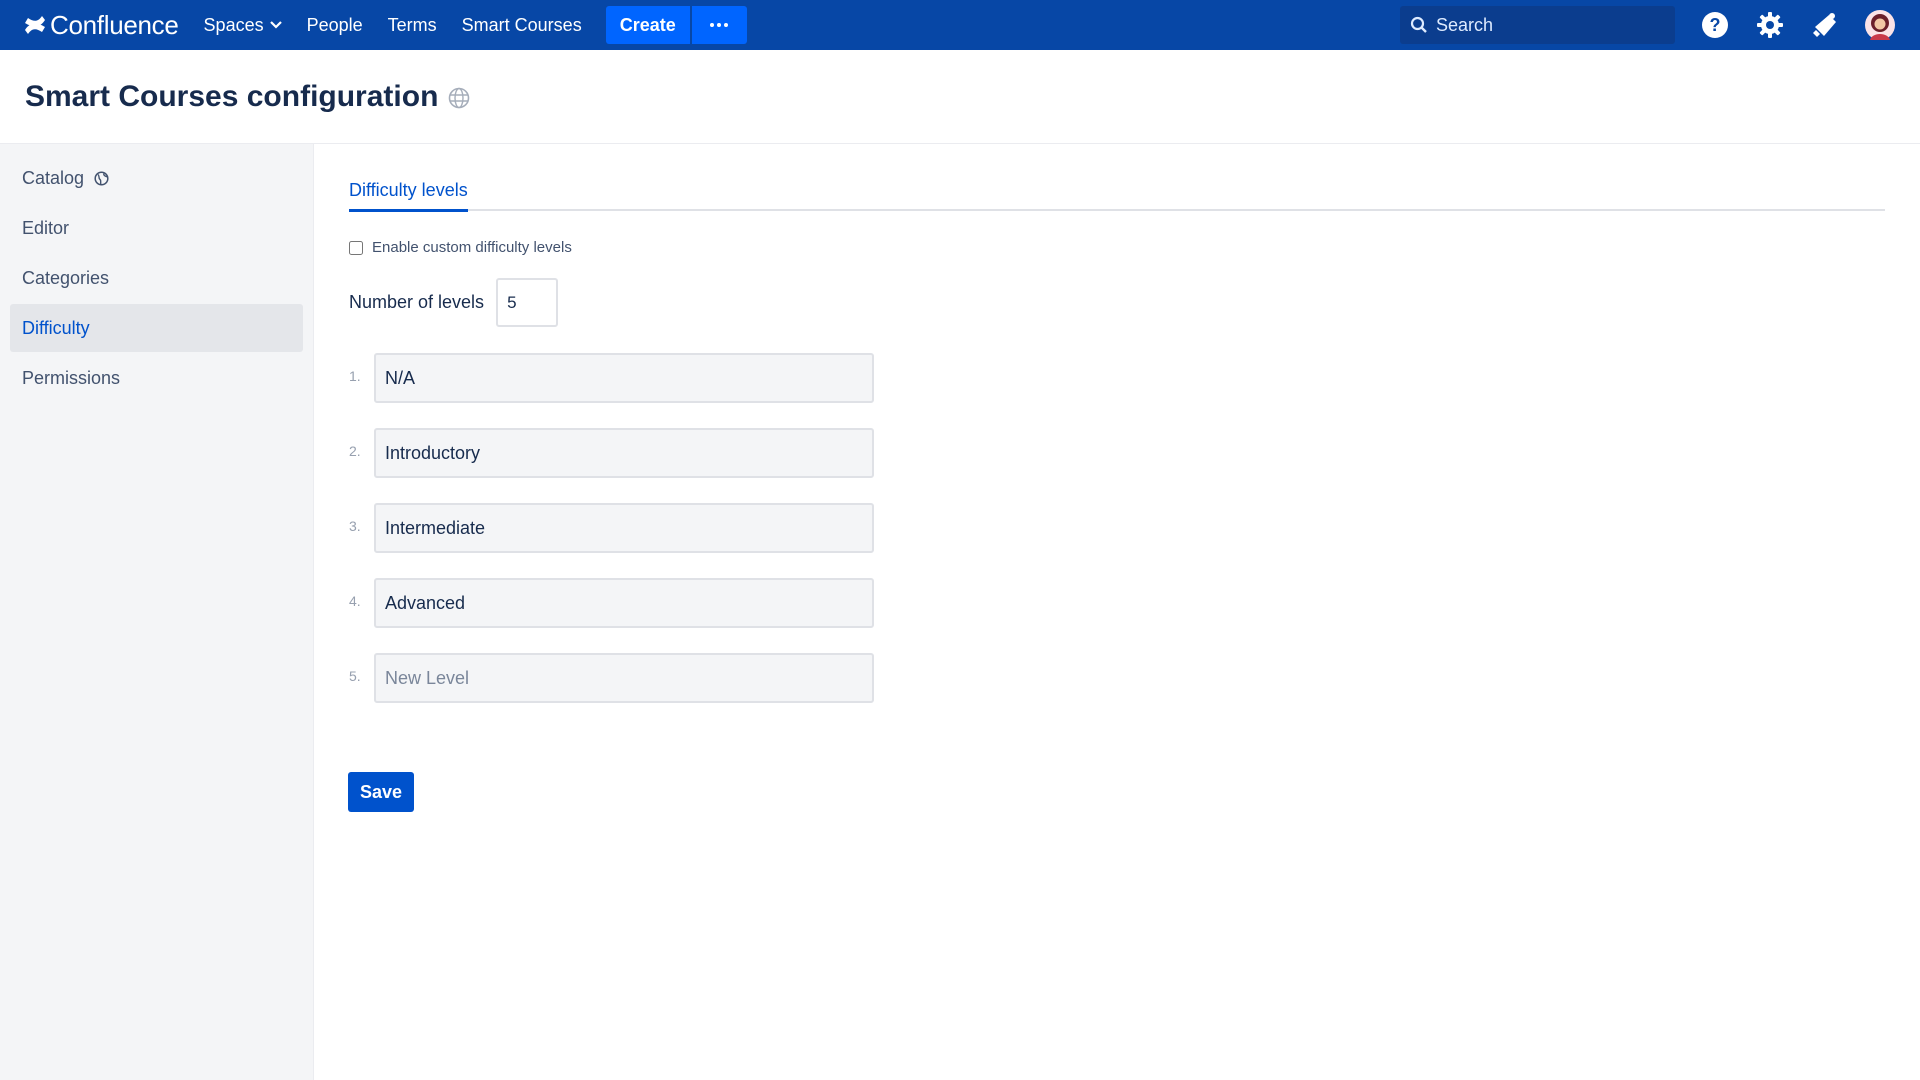 Image resolution: width=1920 pixels, height=1080 pixels. Describe the element at coordinates (1418, 24) in the screenshot. I see `search-icon` at that location.